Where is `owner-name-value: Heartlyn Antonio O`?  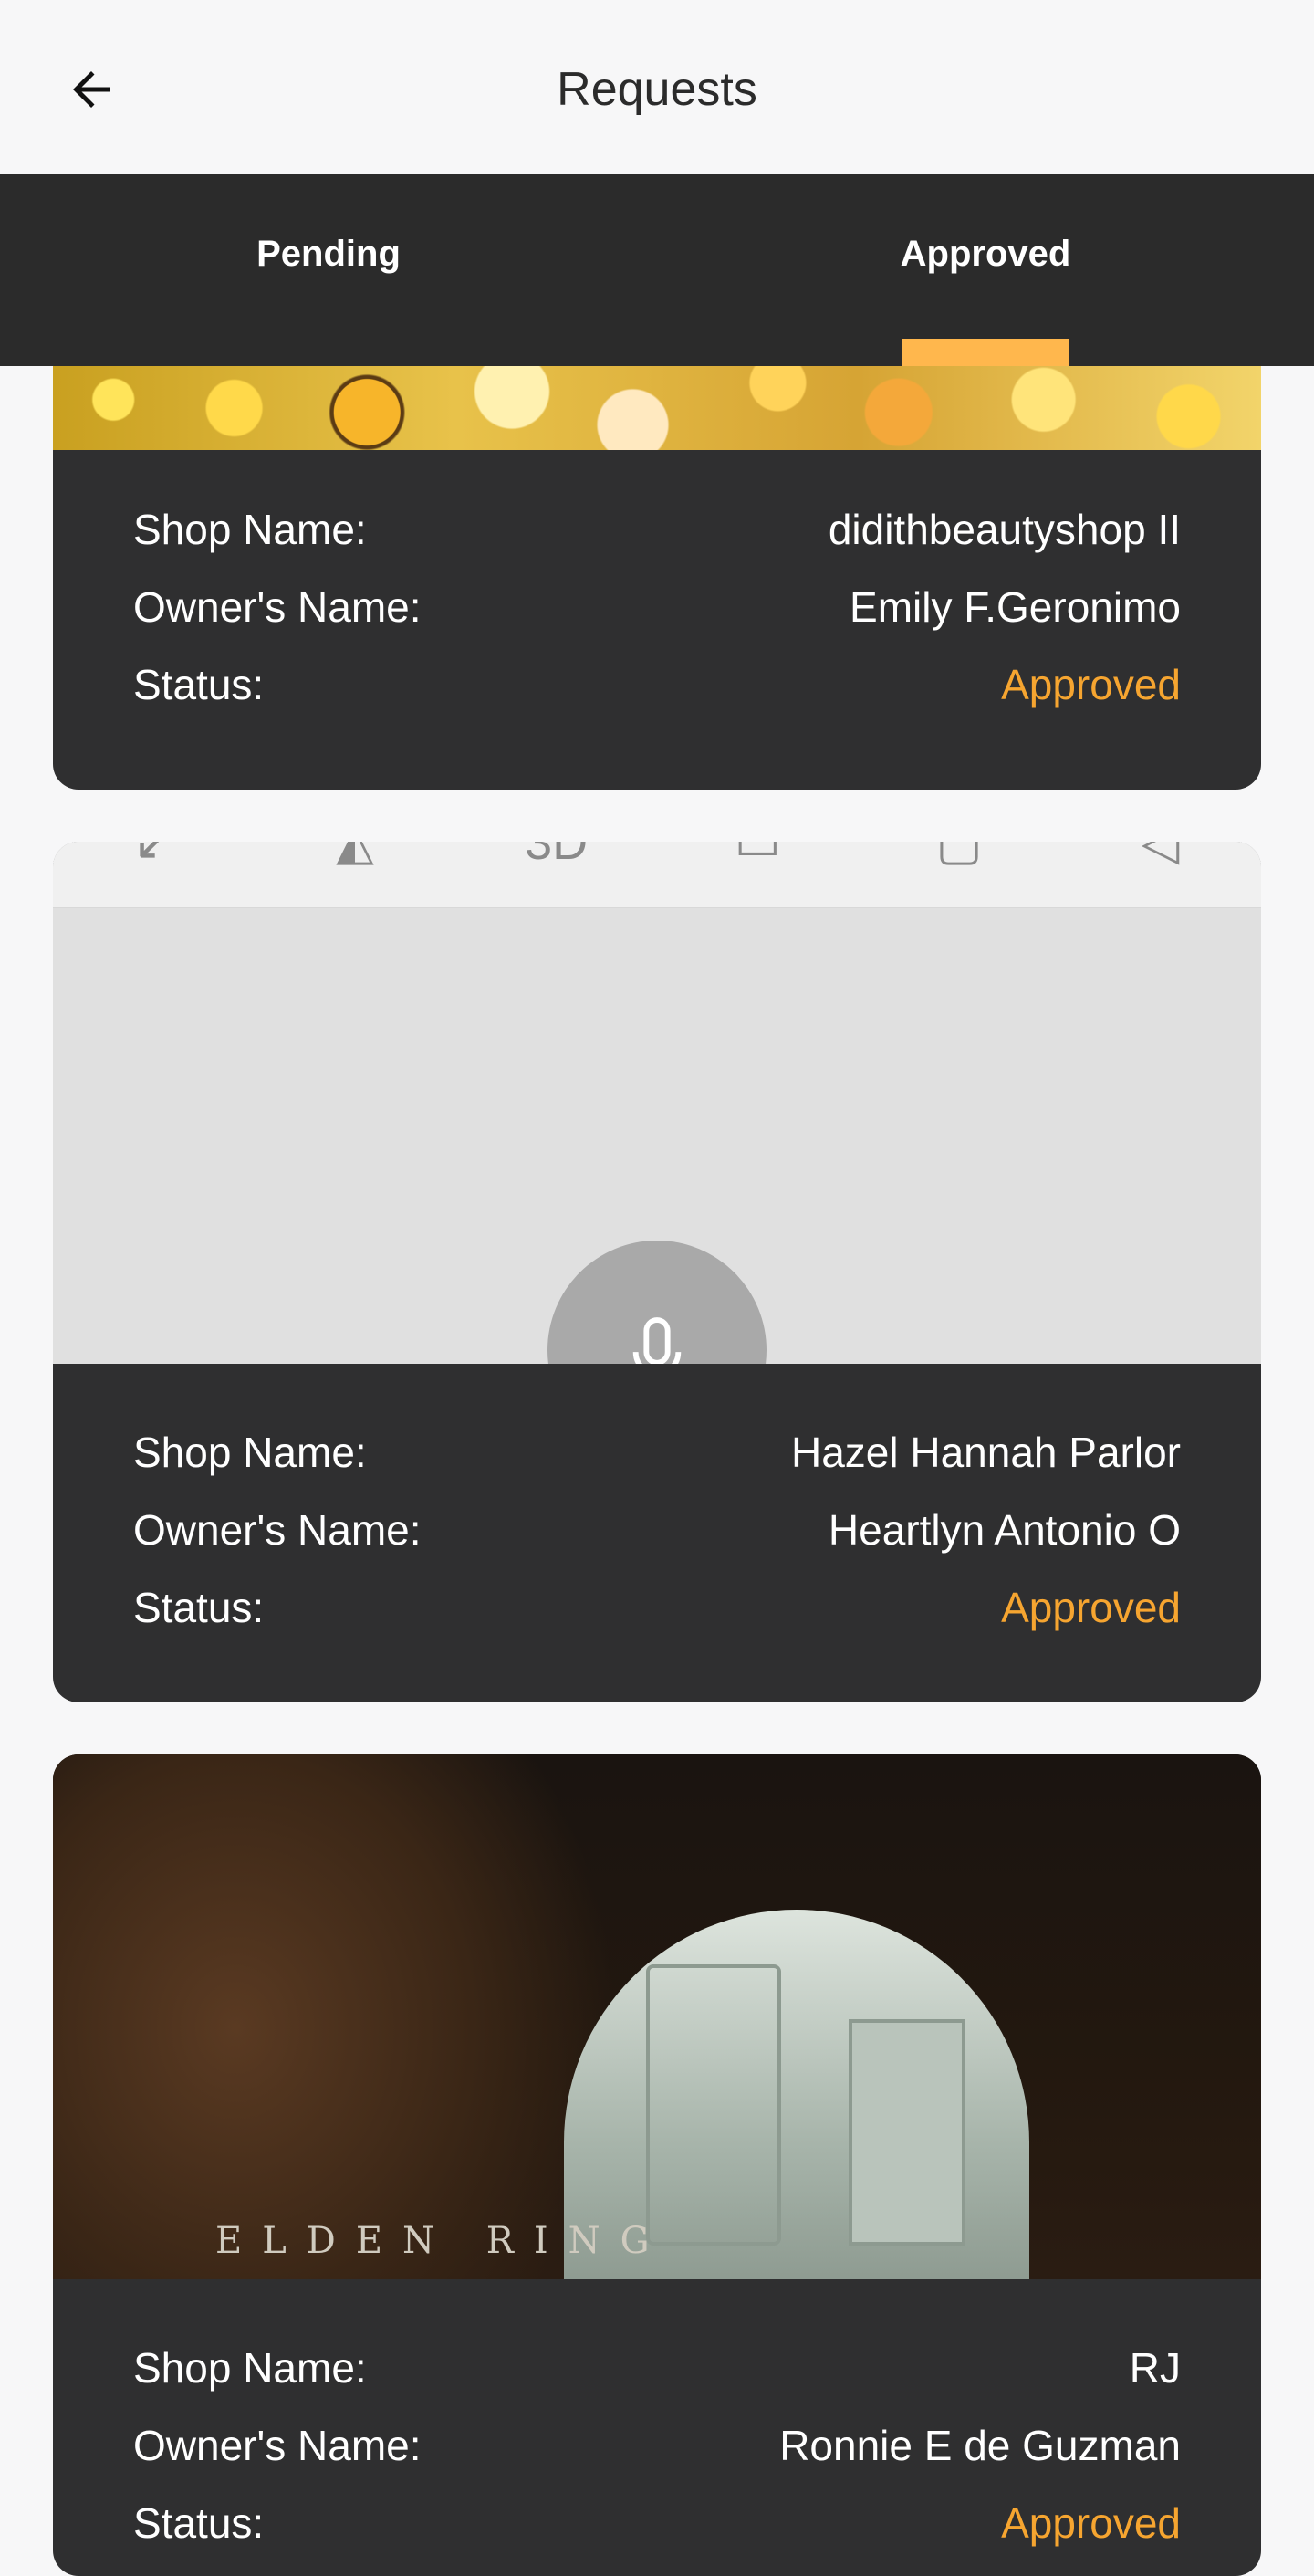
owner-name-value: Heartlyn Antonio O is located at coordinates (1004, 1530).